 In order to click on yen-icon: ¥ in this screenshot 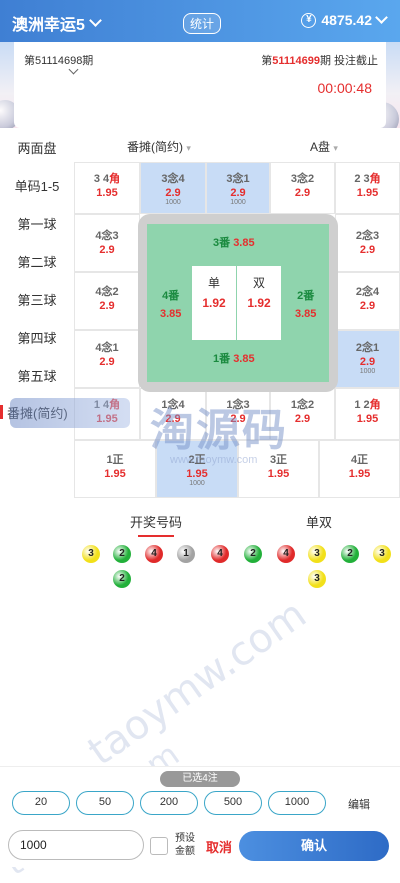, I will do `click(309, 20)`.